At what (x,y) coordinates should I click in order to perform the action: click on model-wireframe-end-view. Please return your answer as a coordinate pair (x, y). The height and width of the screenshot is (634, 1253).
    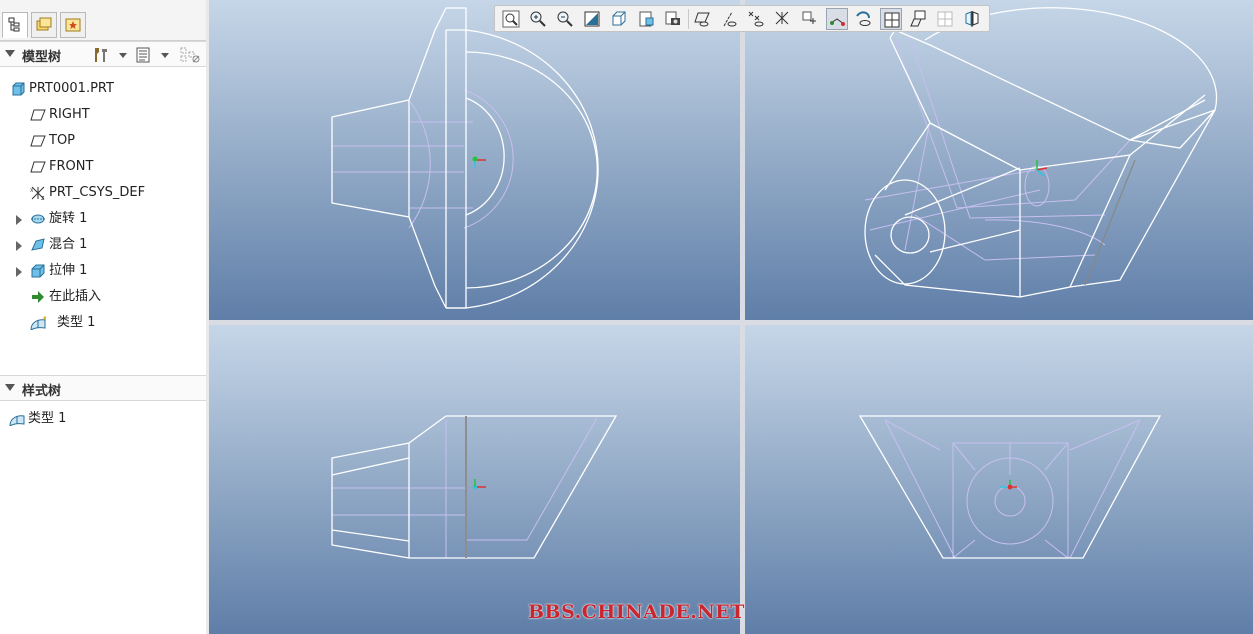
    Looking at the image, I should click on (1010, 487).